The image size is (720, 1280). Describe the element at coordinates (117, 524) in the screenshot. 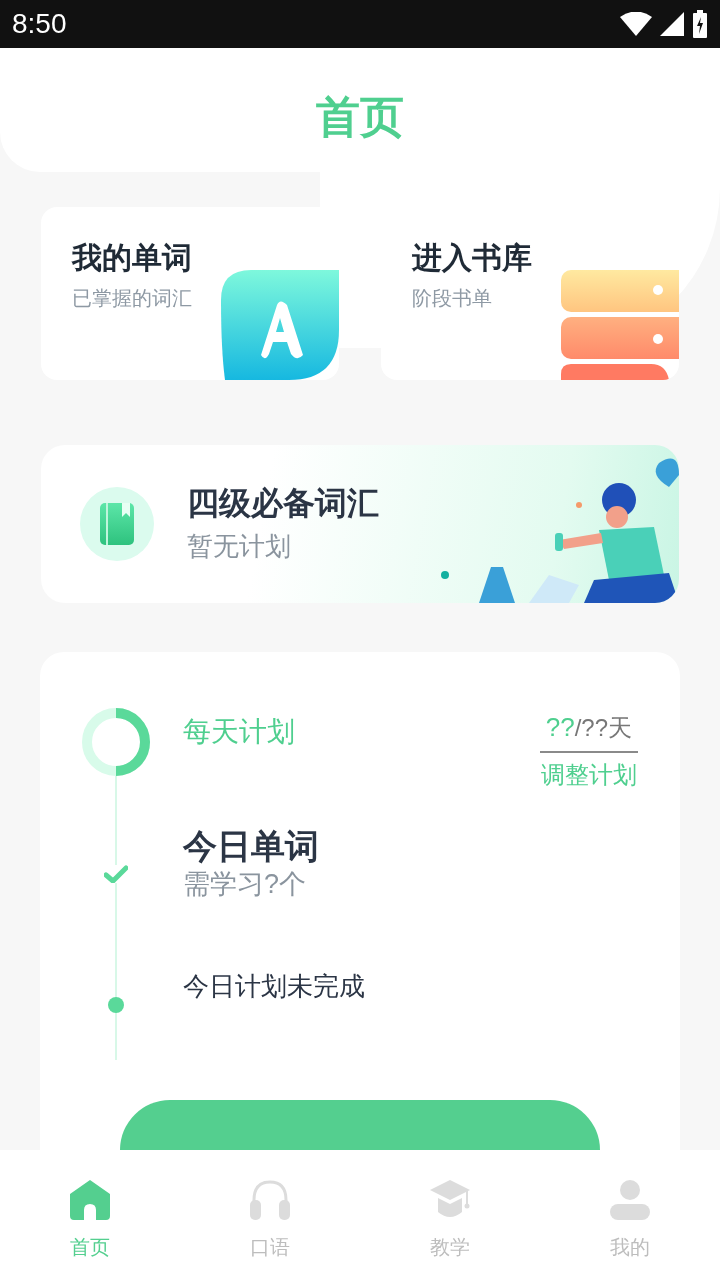

I see `book-icon` at that location.